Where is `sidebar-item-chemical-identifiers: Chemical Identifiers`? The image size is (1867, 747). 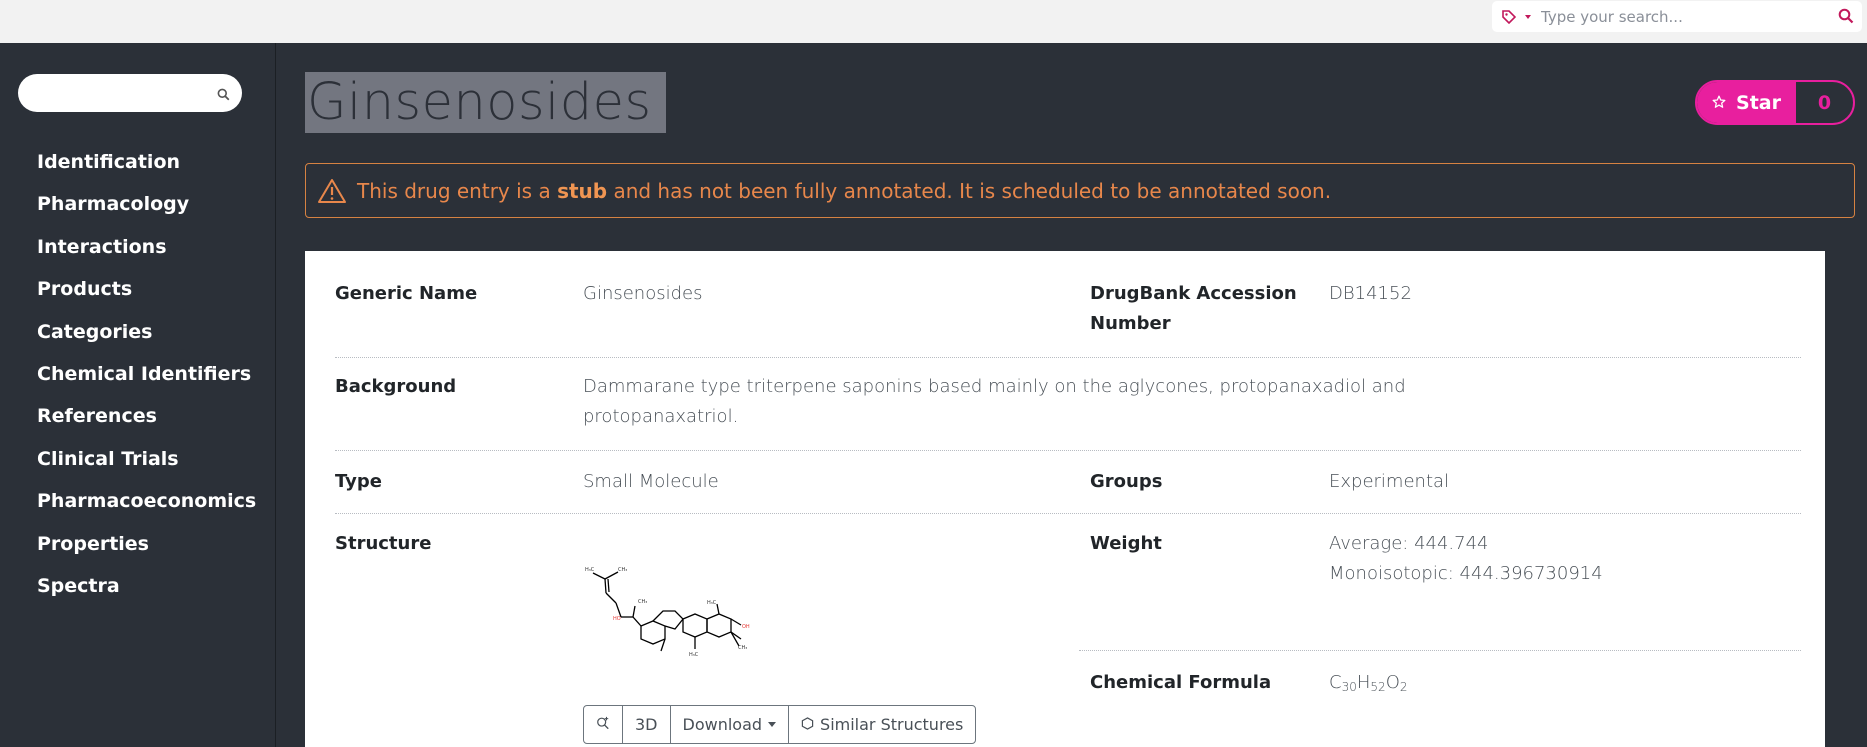
sidebar-item-chemical-identifiers: Chemical Identifiers is located at coordinates (146, 374).